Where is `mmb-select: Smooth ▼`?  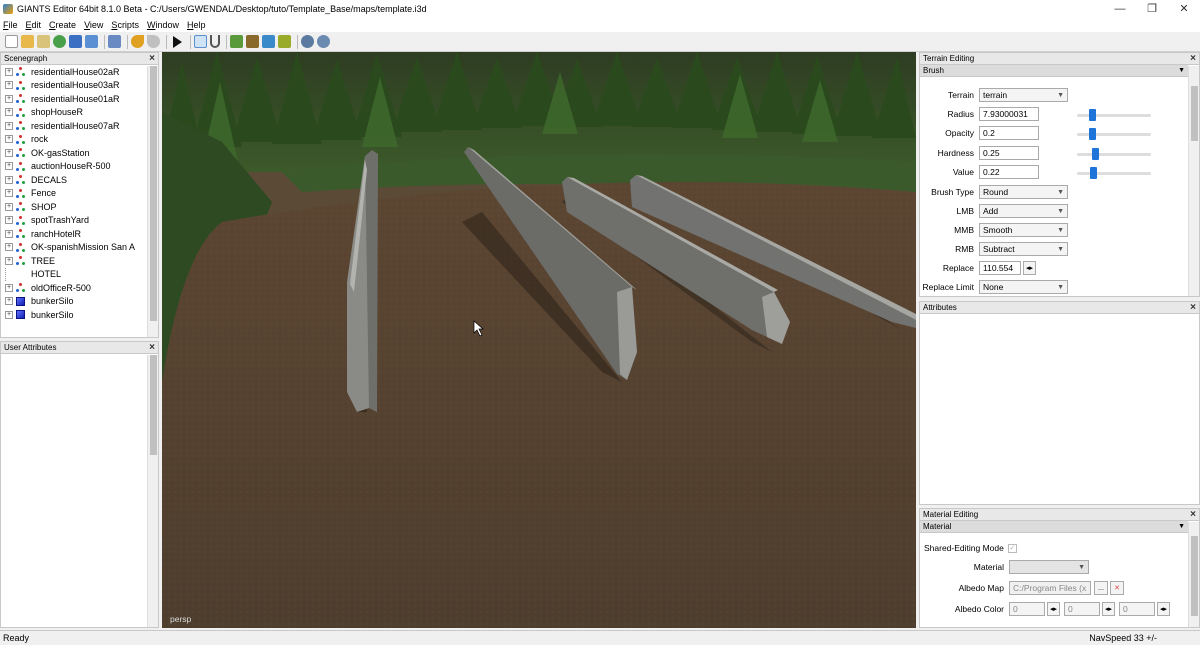 mmb-select: Smooth ▼ is located at coordinates (1023, 230).